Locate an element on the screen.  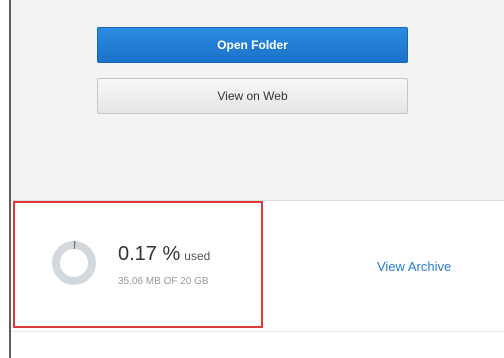
storage-usage-donut-icon is located at coordinates (74, 263).